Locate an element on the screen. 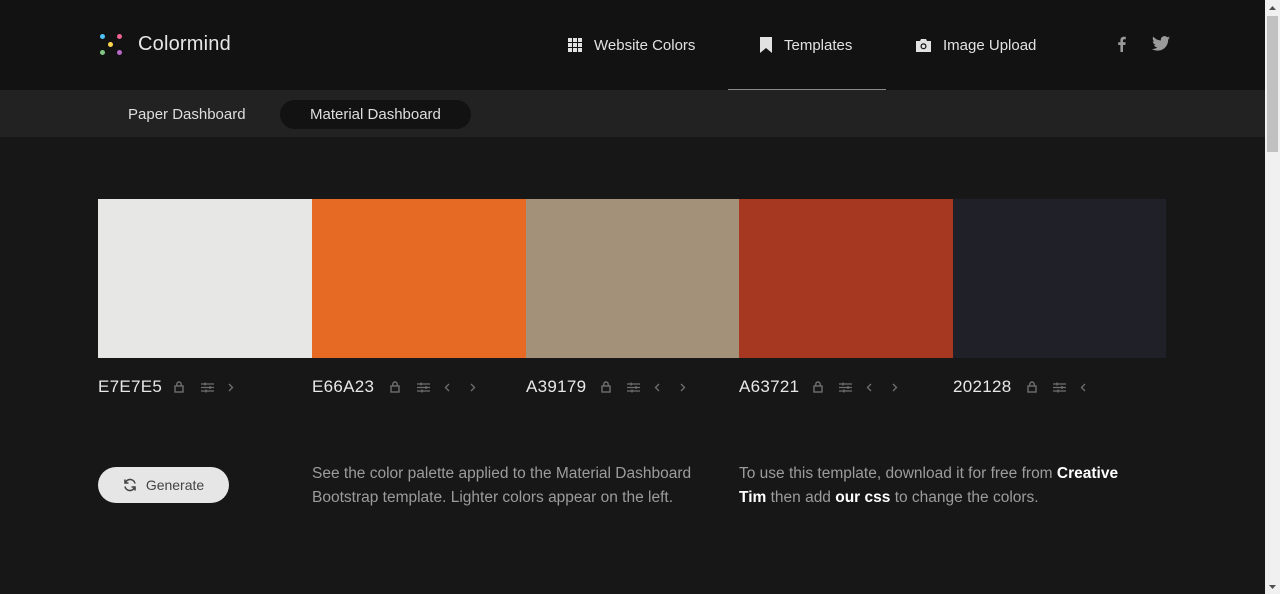  hex-code: A39179 is located at coordinates (562, 387).